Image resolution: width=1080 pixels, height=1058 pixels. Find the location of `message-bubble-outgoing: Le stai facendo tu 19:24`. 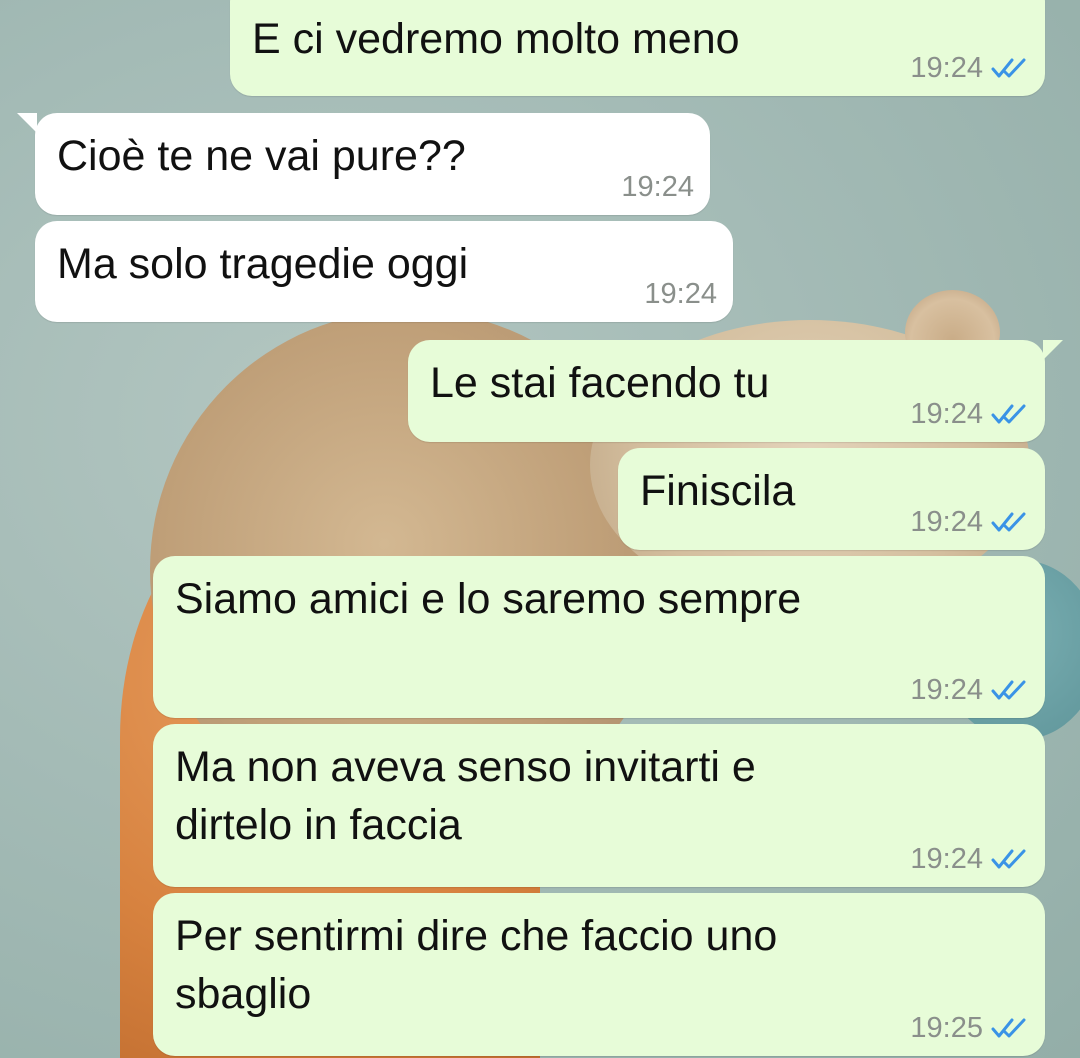

message-bubble-outgoing: Le stai facendo tu 19:24 is located at coordinates (735, 391).